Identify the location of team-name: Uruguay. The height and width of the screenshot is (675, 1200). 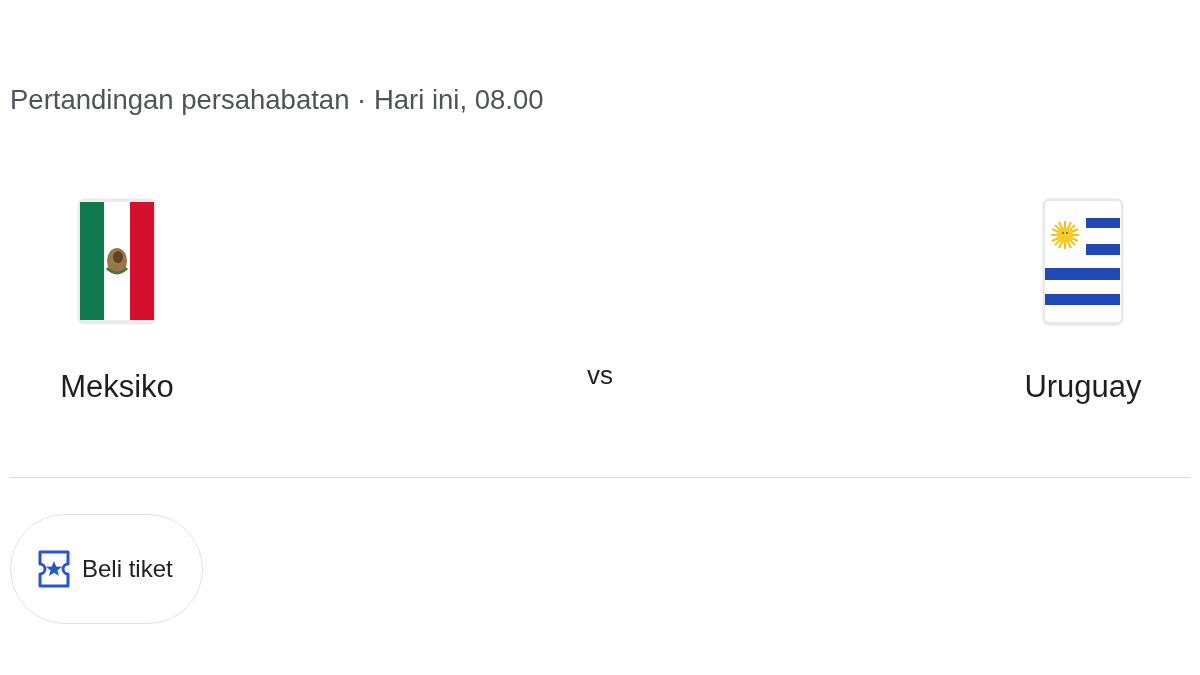
(1083, 387).